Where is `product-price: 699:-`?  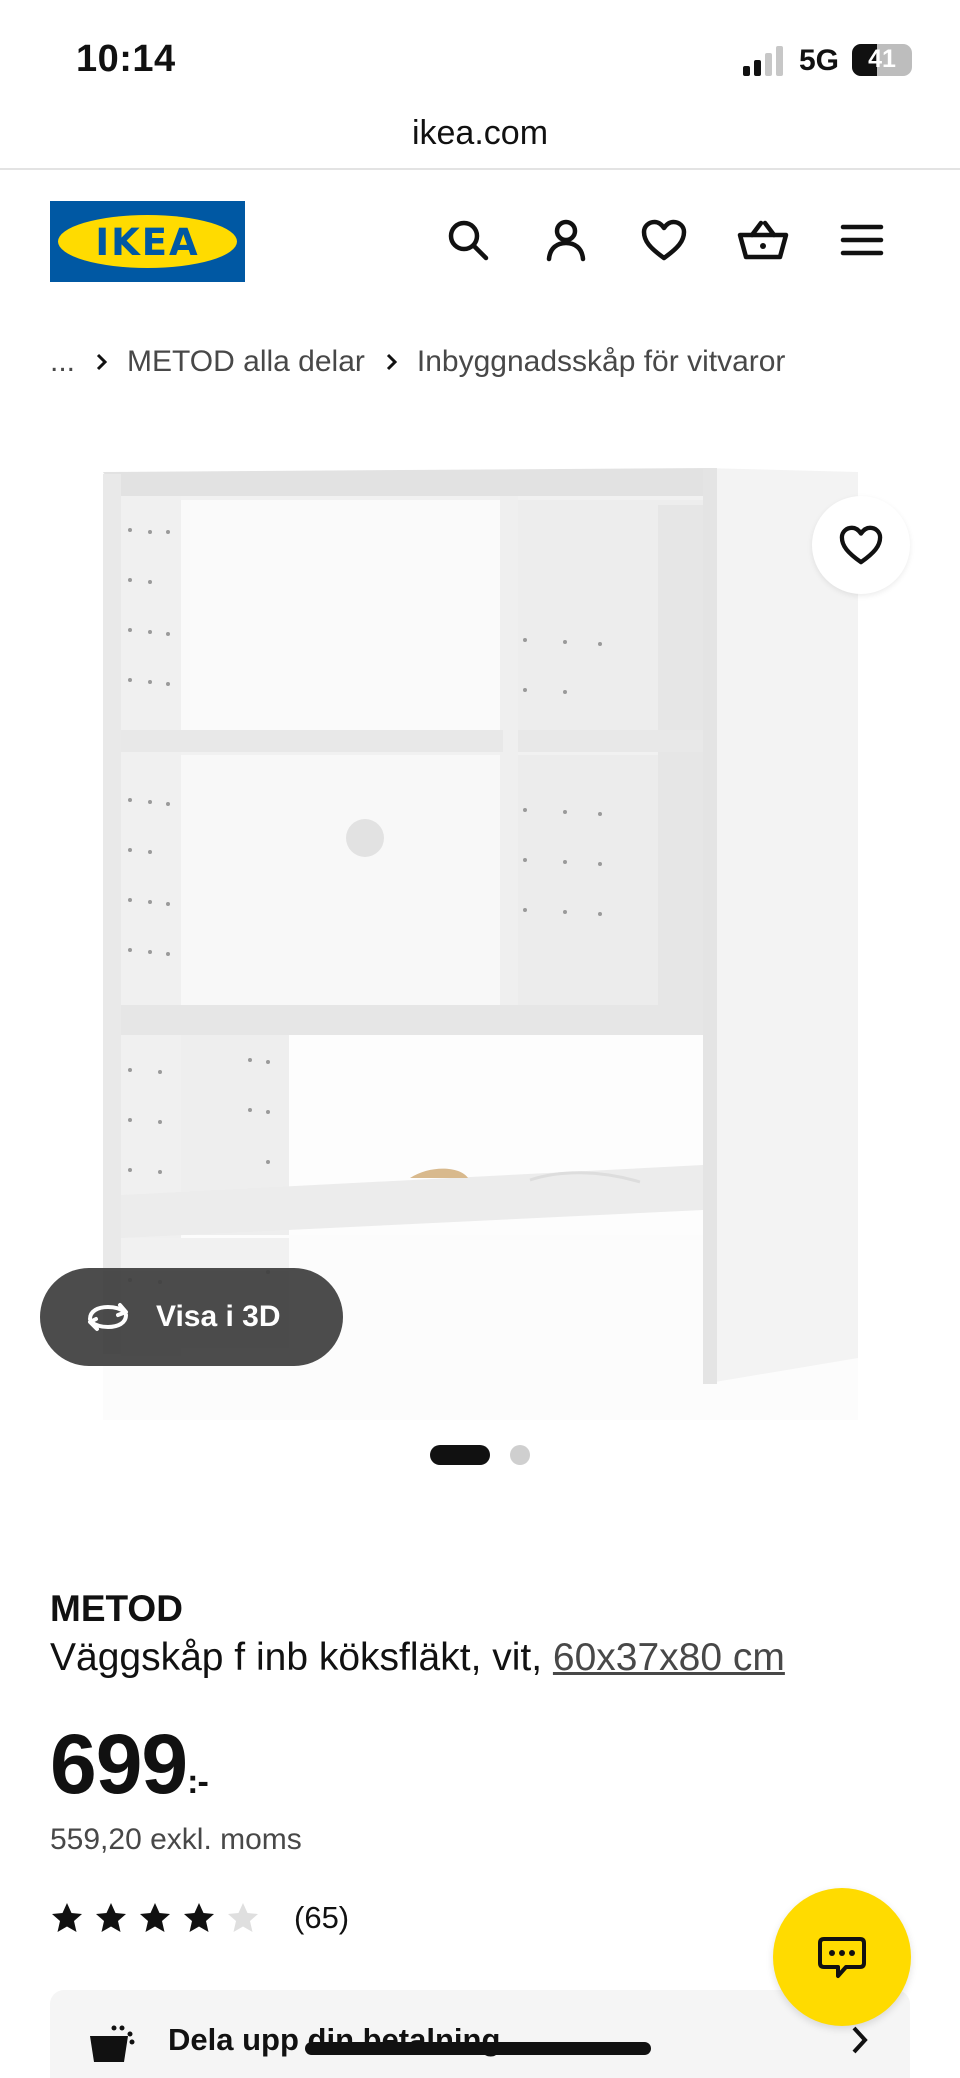
product-price: 699:- is located at coordinates (129, 1764).